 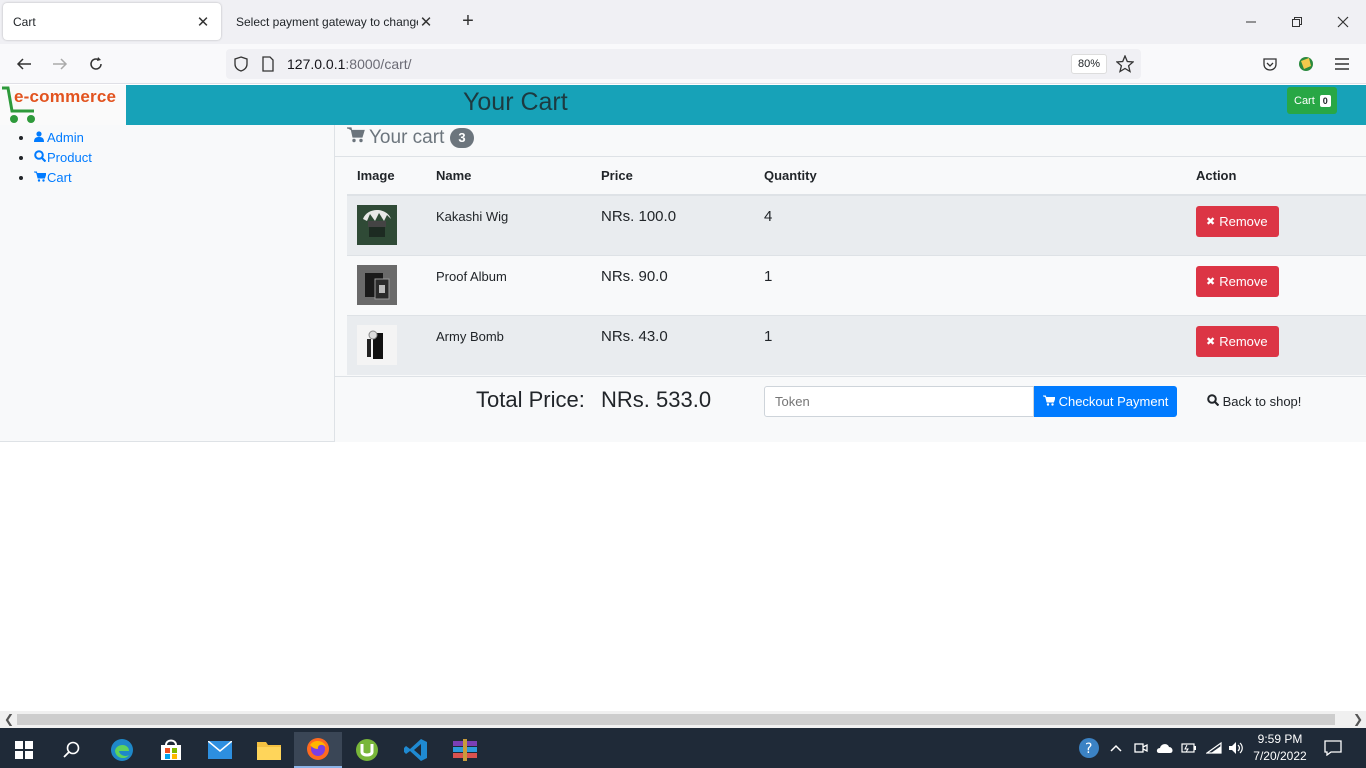 I want to click on restore-icon, so click(x=1297, y=22).